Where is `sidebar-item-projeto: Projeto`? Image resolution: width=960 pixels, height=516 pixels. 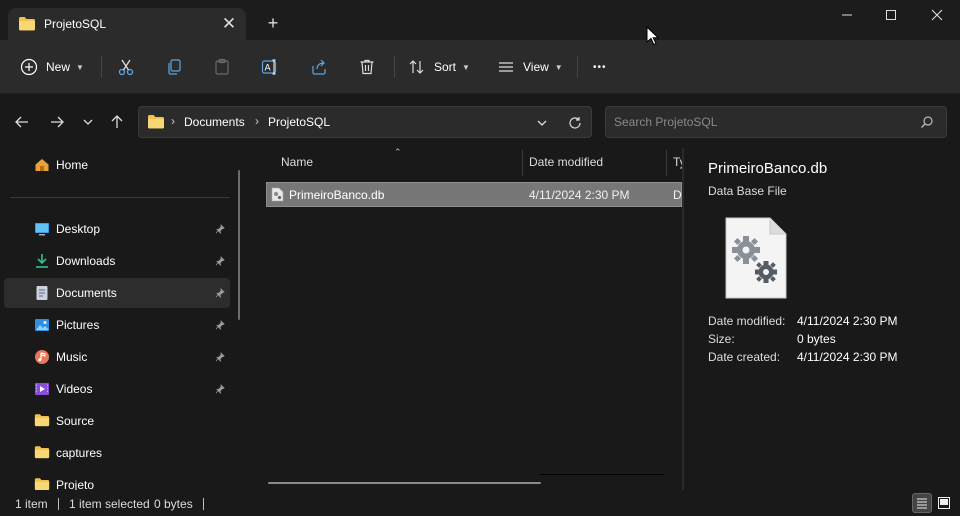 sidebar-item-projeto: Projeto is located at coordinates (117, 480).